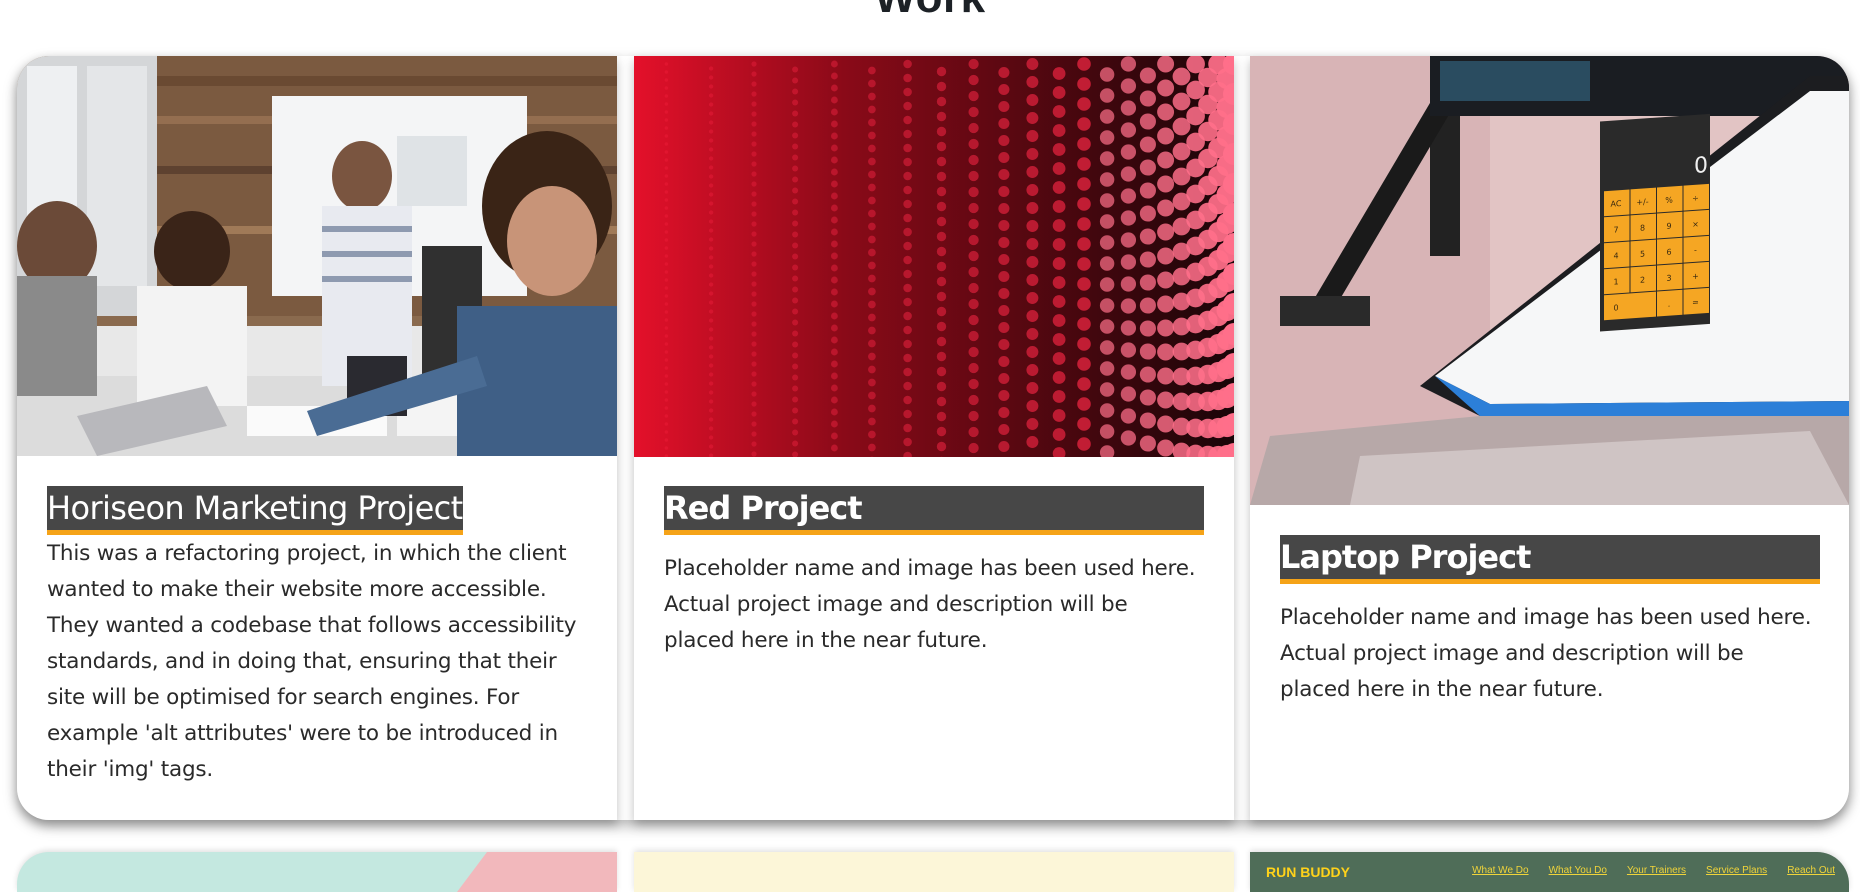 The width and height of the screenshot is (1860, 892). What do you see at coordinates (1668, 226) in the screenshot?
I see `calculator-key-label: 9` at bounding box center [1668, 226].